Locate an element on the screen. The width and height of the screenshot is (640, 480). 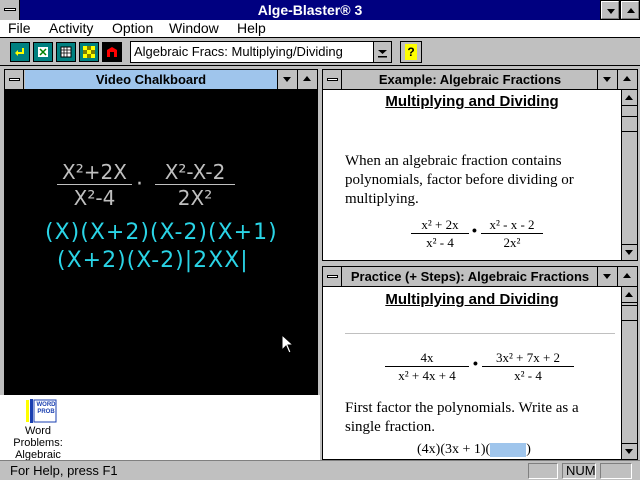
word-problems-icon: WORD PROB is located at coordinates (42, 411).